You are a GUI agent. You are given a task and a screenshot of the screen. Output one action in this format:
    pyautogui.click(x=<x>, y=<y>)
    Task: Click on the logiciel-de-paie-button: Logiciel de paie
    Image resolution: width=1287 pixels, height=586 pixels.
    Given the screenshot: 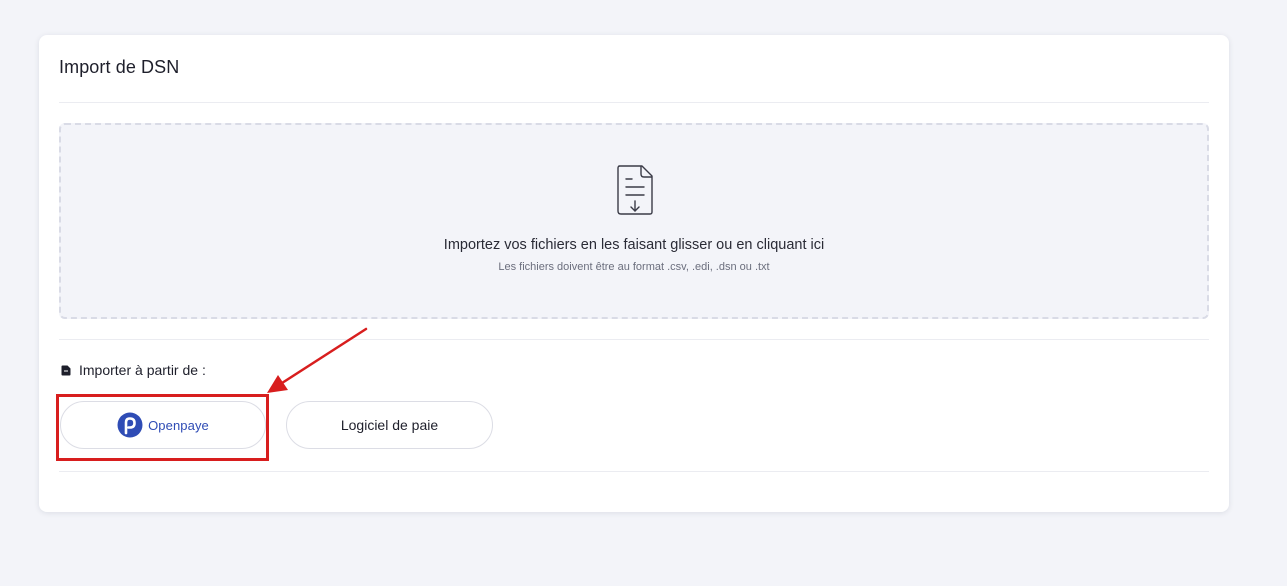 What is the action you would take?
    pyautogui.click(x=389, y=425)
    